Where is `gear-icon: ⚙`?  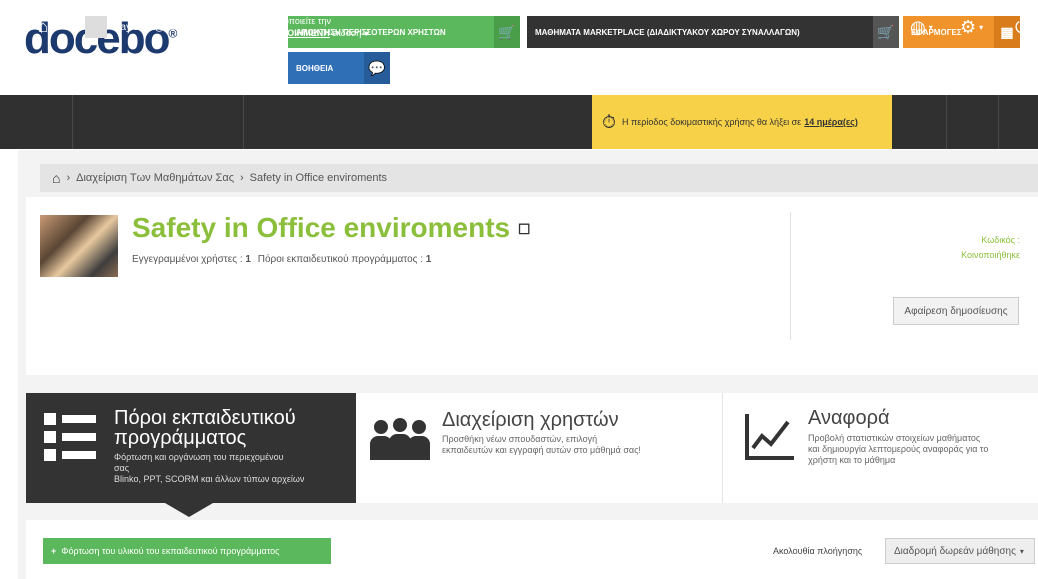
gear-icon: ⚙ is located at coordinates (968, 26).